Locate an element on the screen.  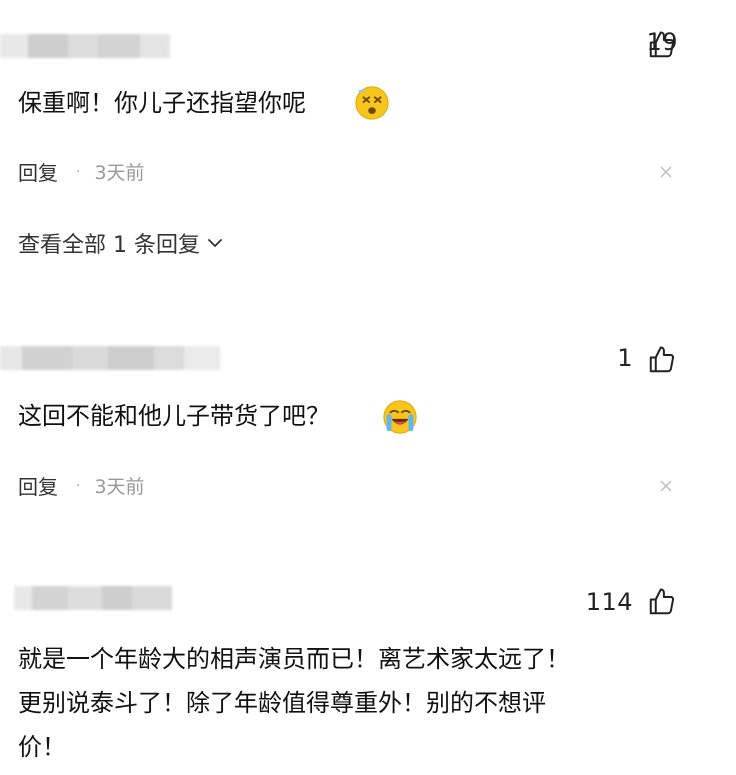
like-count: 114 is located at coordinates (609, 602).